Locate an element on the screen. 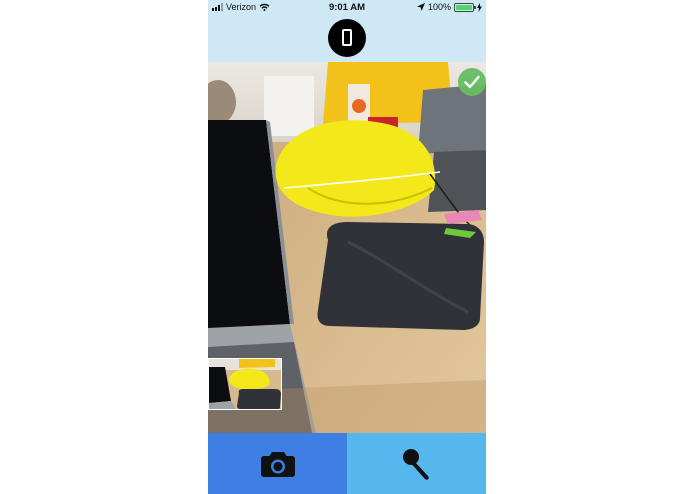 This screenshot has height=494, width=695. status-right: 100% is located at coordinates (449, 7).